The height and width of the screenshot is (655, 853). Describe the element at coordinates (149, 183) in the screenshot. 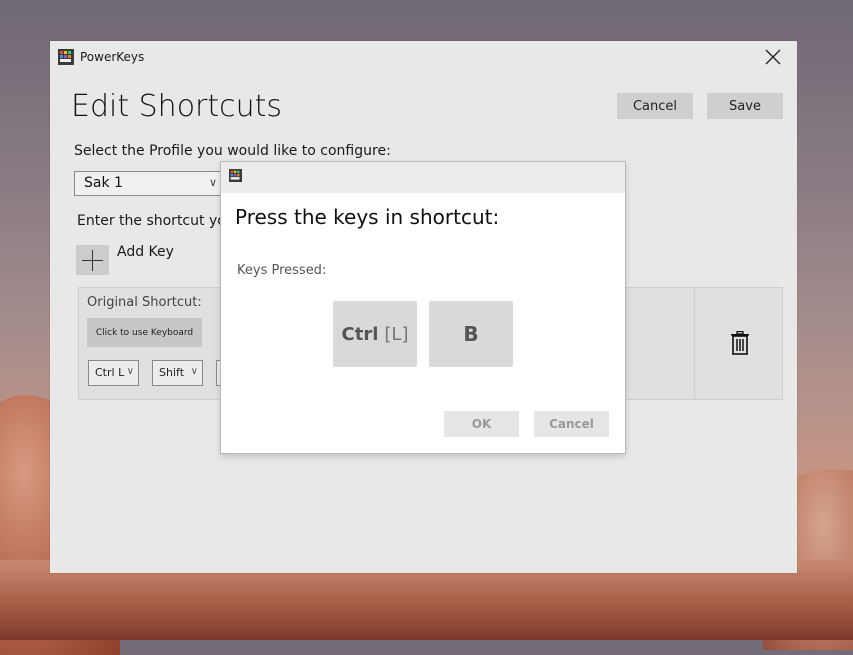

I see `profile-dropdown: Sak 1 ∨` at that location.